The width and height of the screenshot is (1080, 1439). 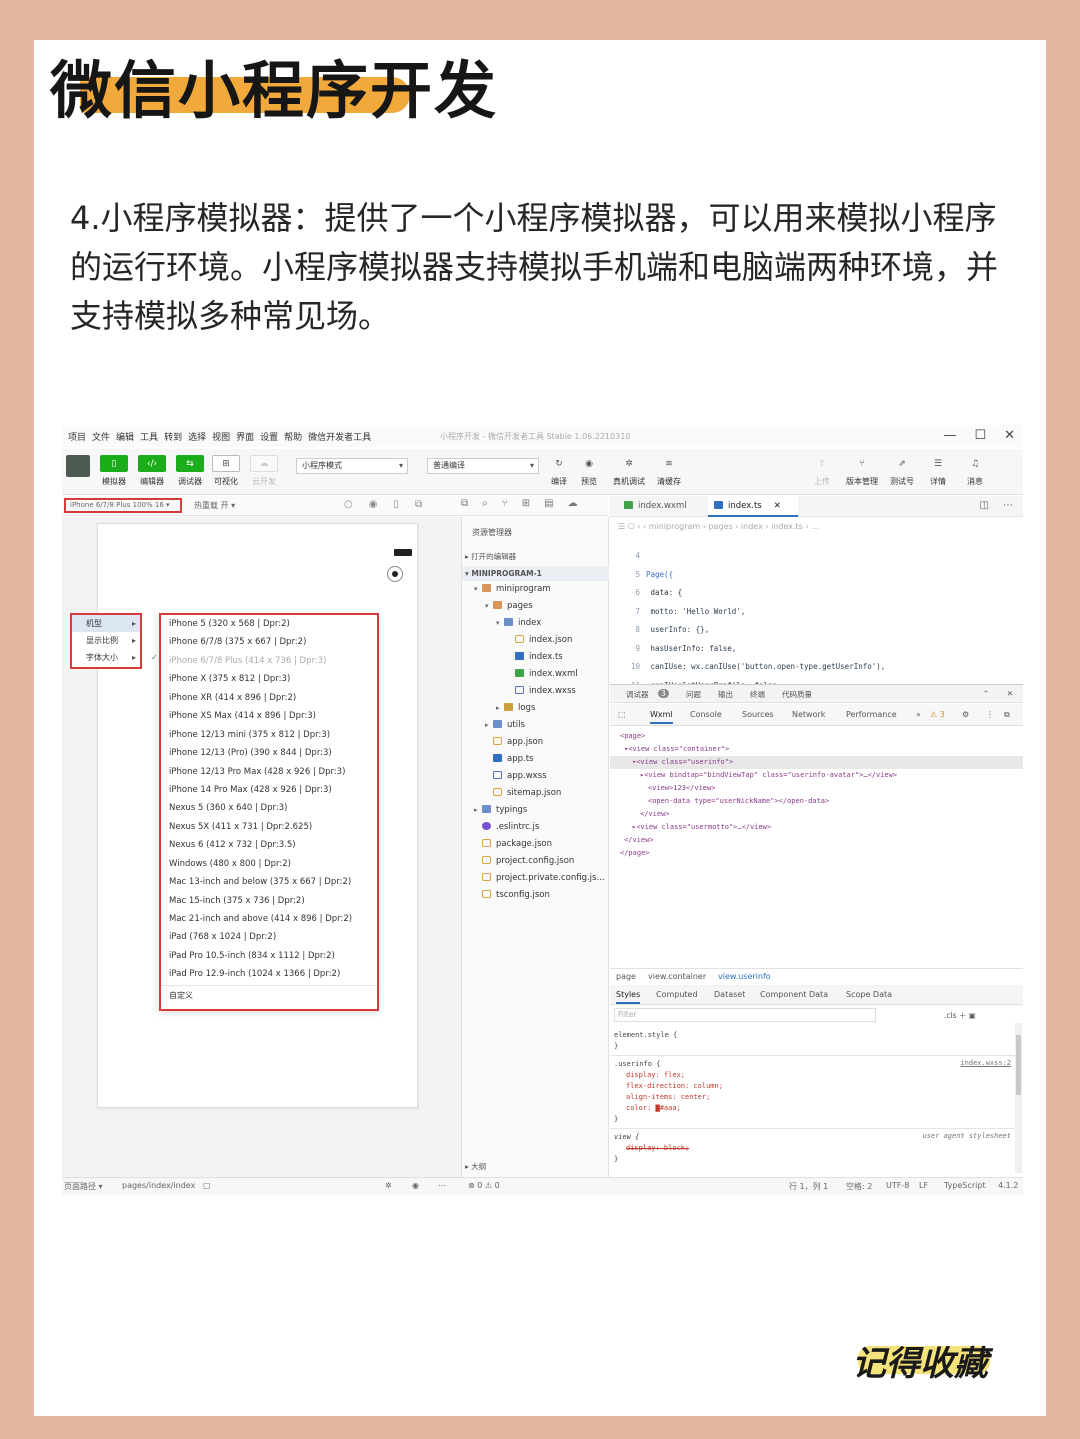 I want to click on code-line: 5 Page({, so click(x=641, y=575).